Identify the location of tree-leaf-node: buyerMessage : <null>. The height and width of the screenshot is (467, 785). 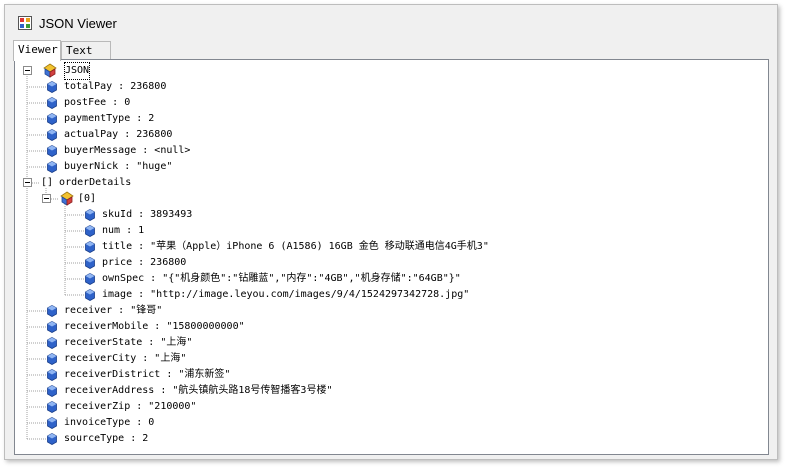
(385, 151).